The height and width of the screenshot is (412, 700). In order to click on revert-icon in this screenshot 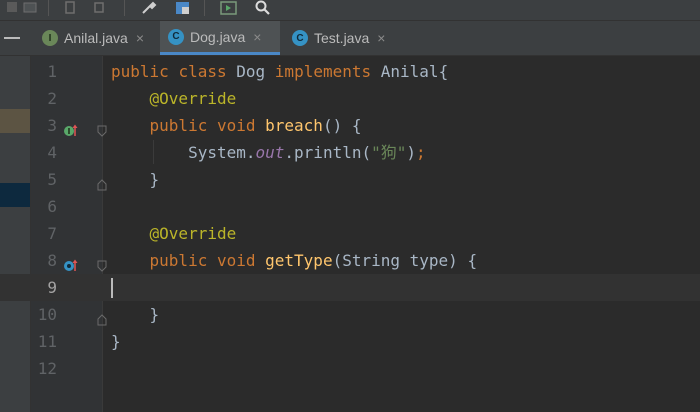, I will do `click(99, 8)`.